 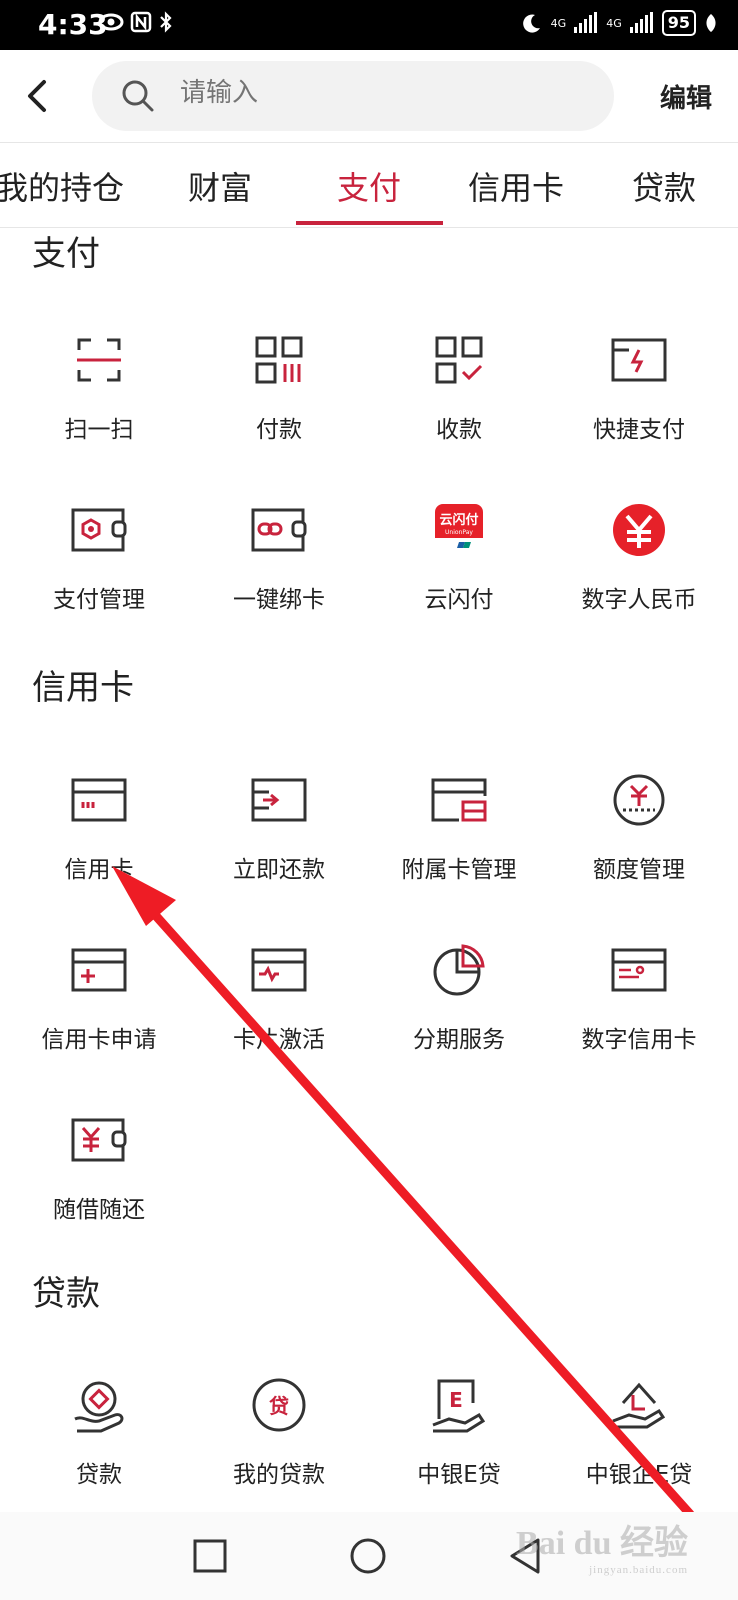 I want to click on unionpay-icon-text: 云闪付, so click(x=458, y=520).